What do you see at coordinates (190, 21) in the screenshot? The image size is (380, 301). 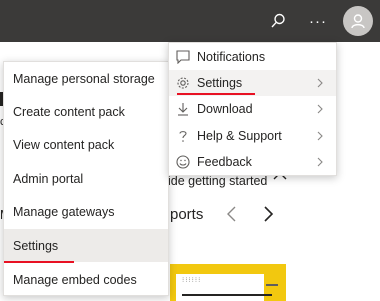 I see `top-bar: ···` at bounding box center [190, 21].